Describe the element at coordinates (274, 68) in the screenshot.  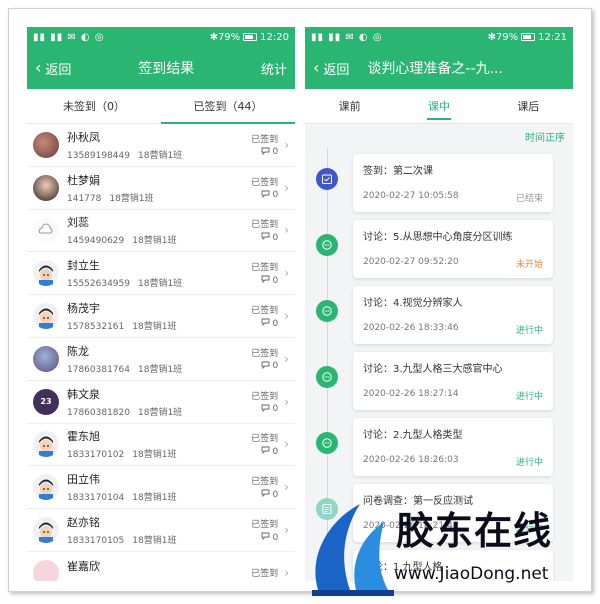
I see `statistics-button: 统计` at that location.